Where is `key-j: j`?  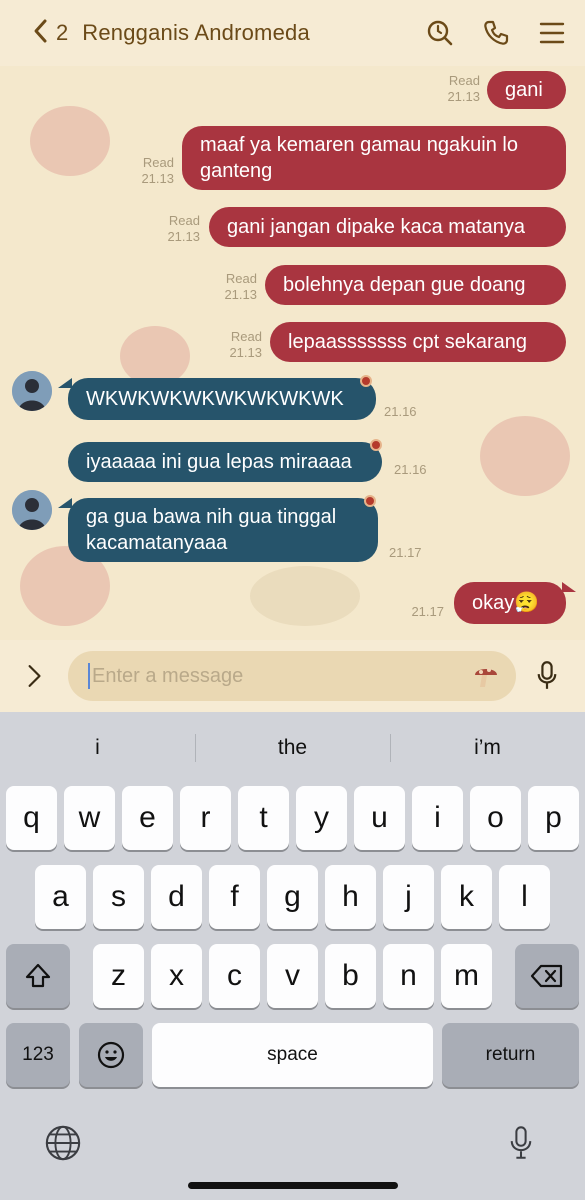 key-j: j is located at coordinates (408, 897).